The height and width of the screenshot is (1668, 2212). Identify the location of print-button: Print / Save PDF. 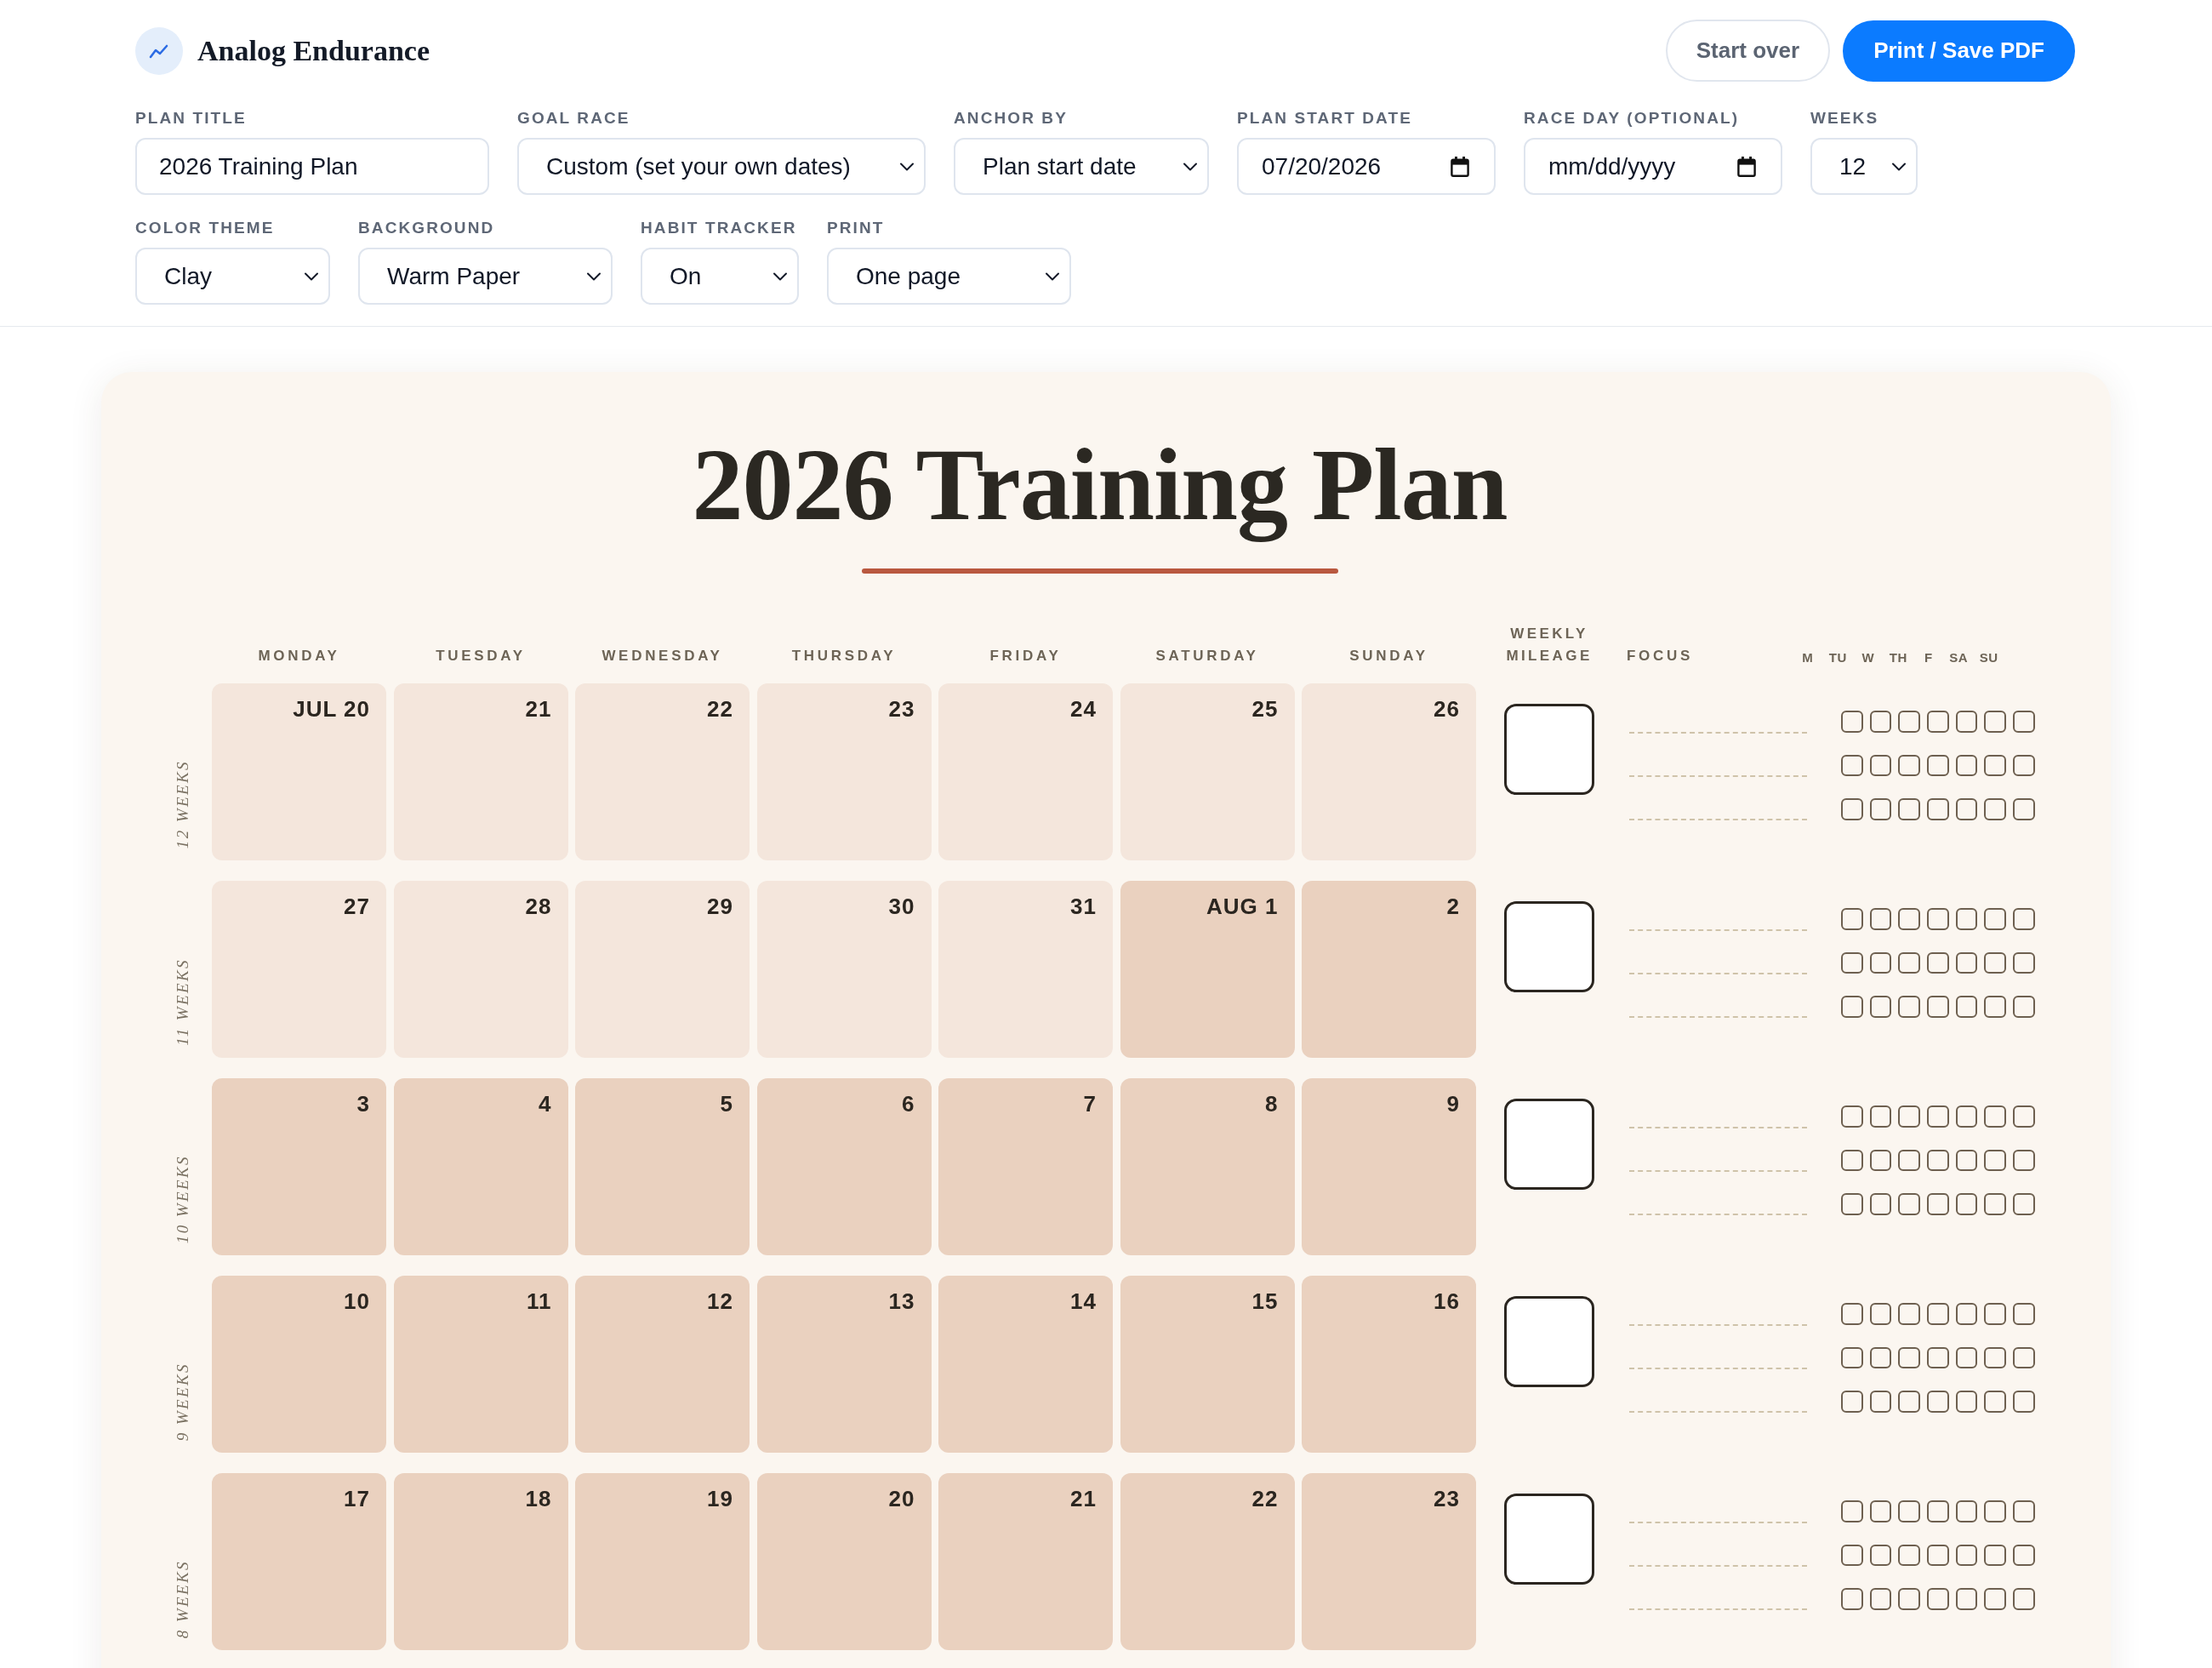
(1959, 51).